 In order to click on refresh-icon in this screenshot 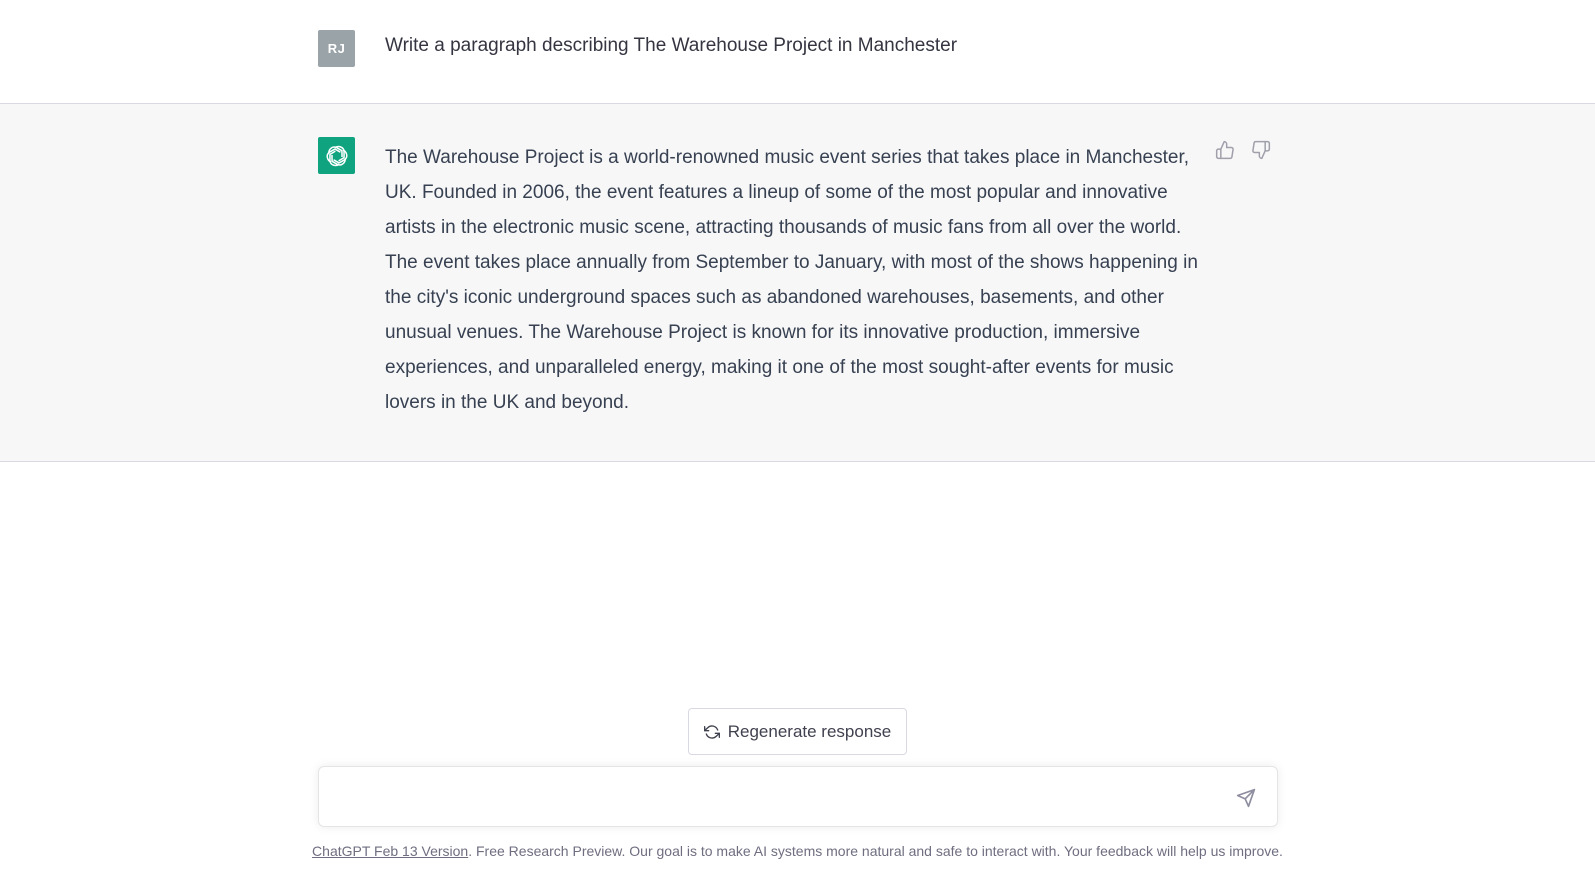, I will do `click(711, 731)`.